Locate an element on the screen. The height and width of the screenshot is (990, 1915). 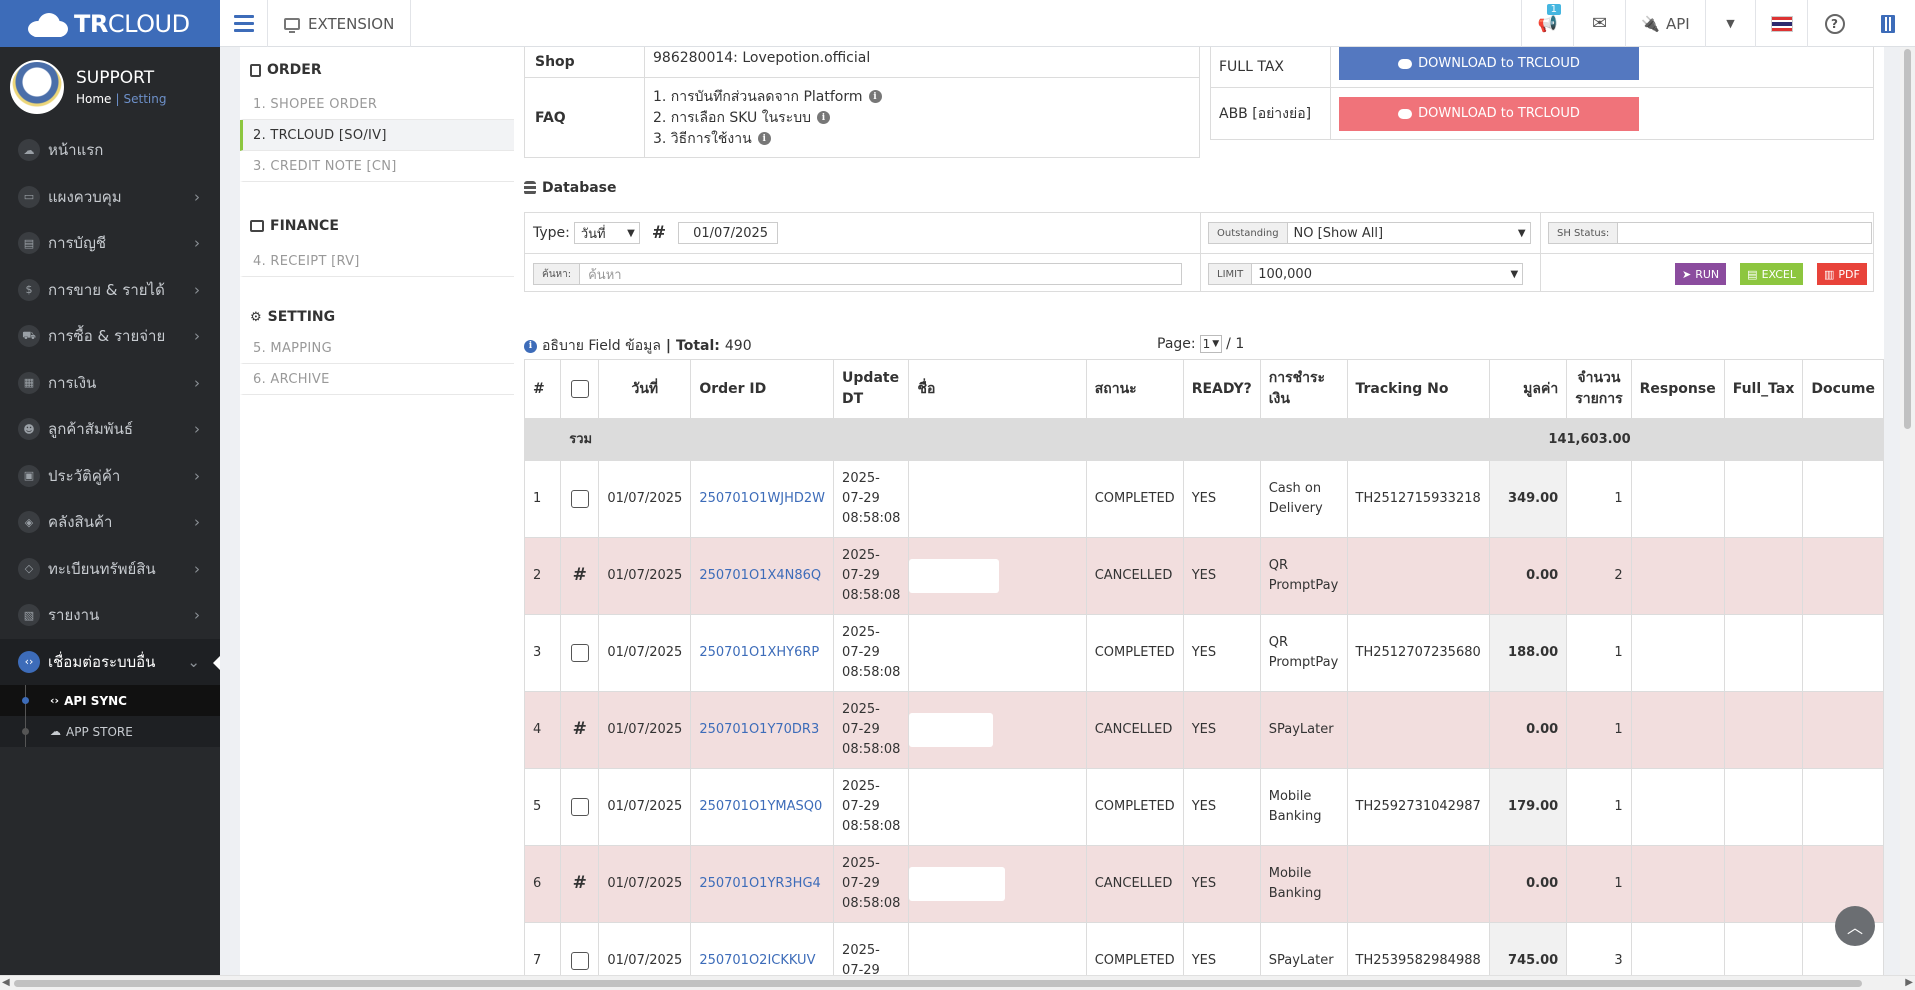
sidebar-item-11: ‹› เชื่อมต่อระบบอื่น ⌄ is located at coordinates (110, 661).